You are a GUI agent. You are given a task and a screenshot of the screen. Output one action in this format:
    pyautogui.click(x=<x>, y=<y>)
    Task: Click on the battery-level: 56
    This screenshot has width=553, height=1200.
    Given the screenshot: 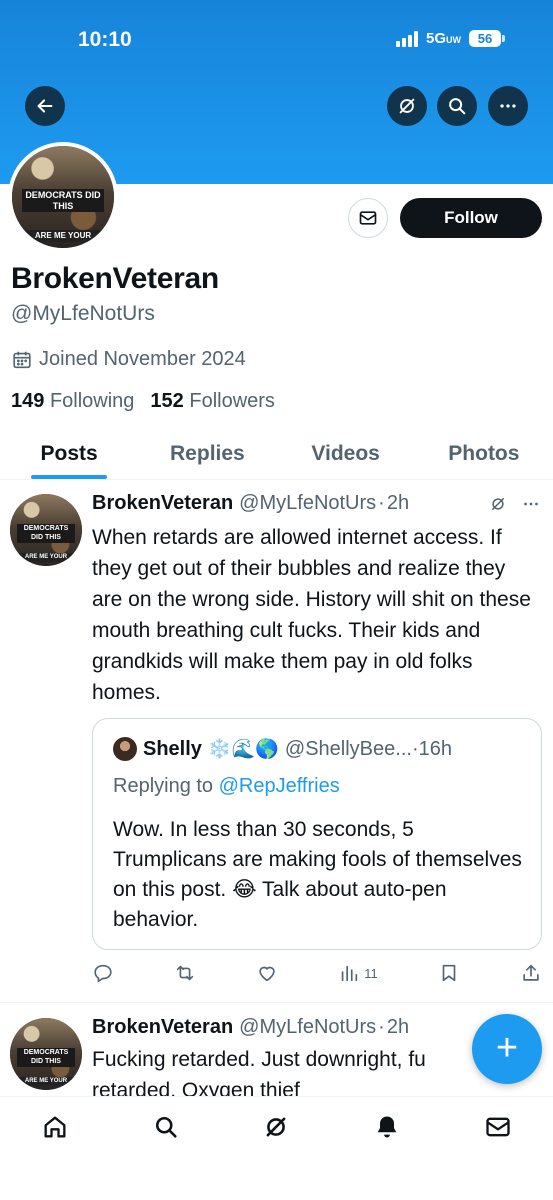 What is the action you would take?
    pyautogui.click(x=485, y=38)
    